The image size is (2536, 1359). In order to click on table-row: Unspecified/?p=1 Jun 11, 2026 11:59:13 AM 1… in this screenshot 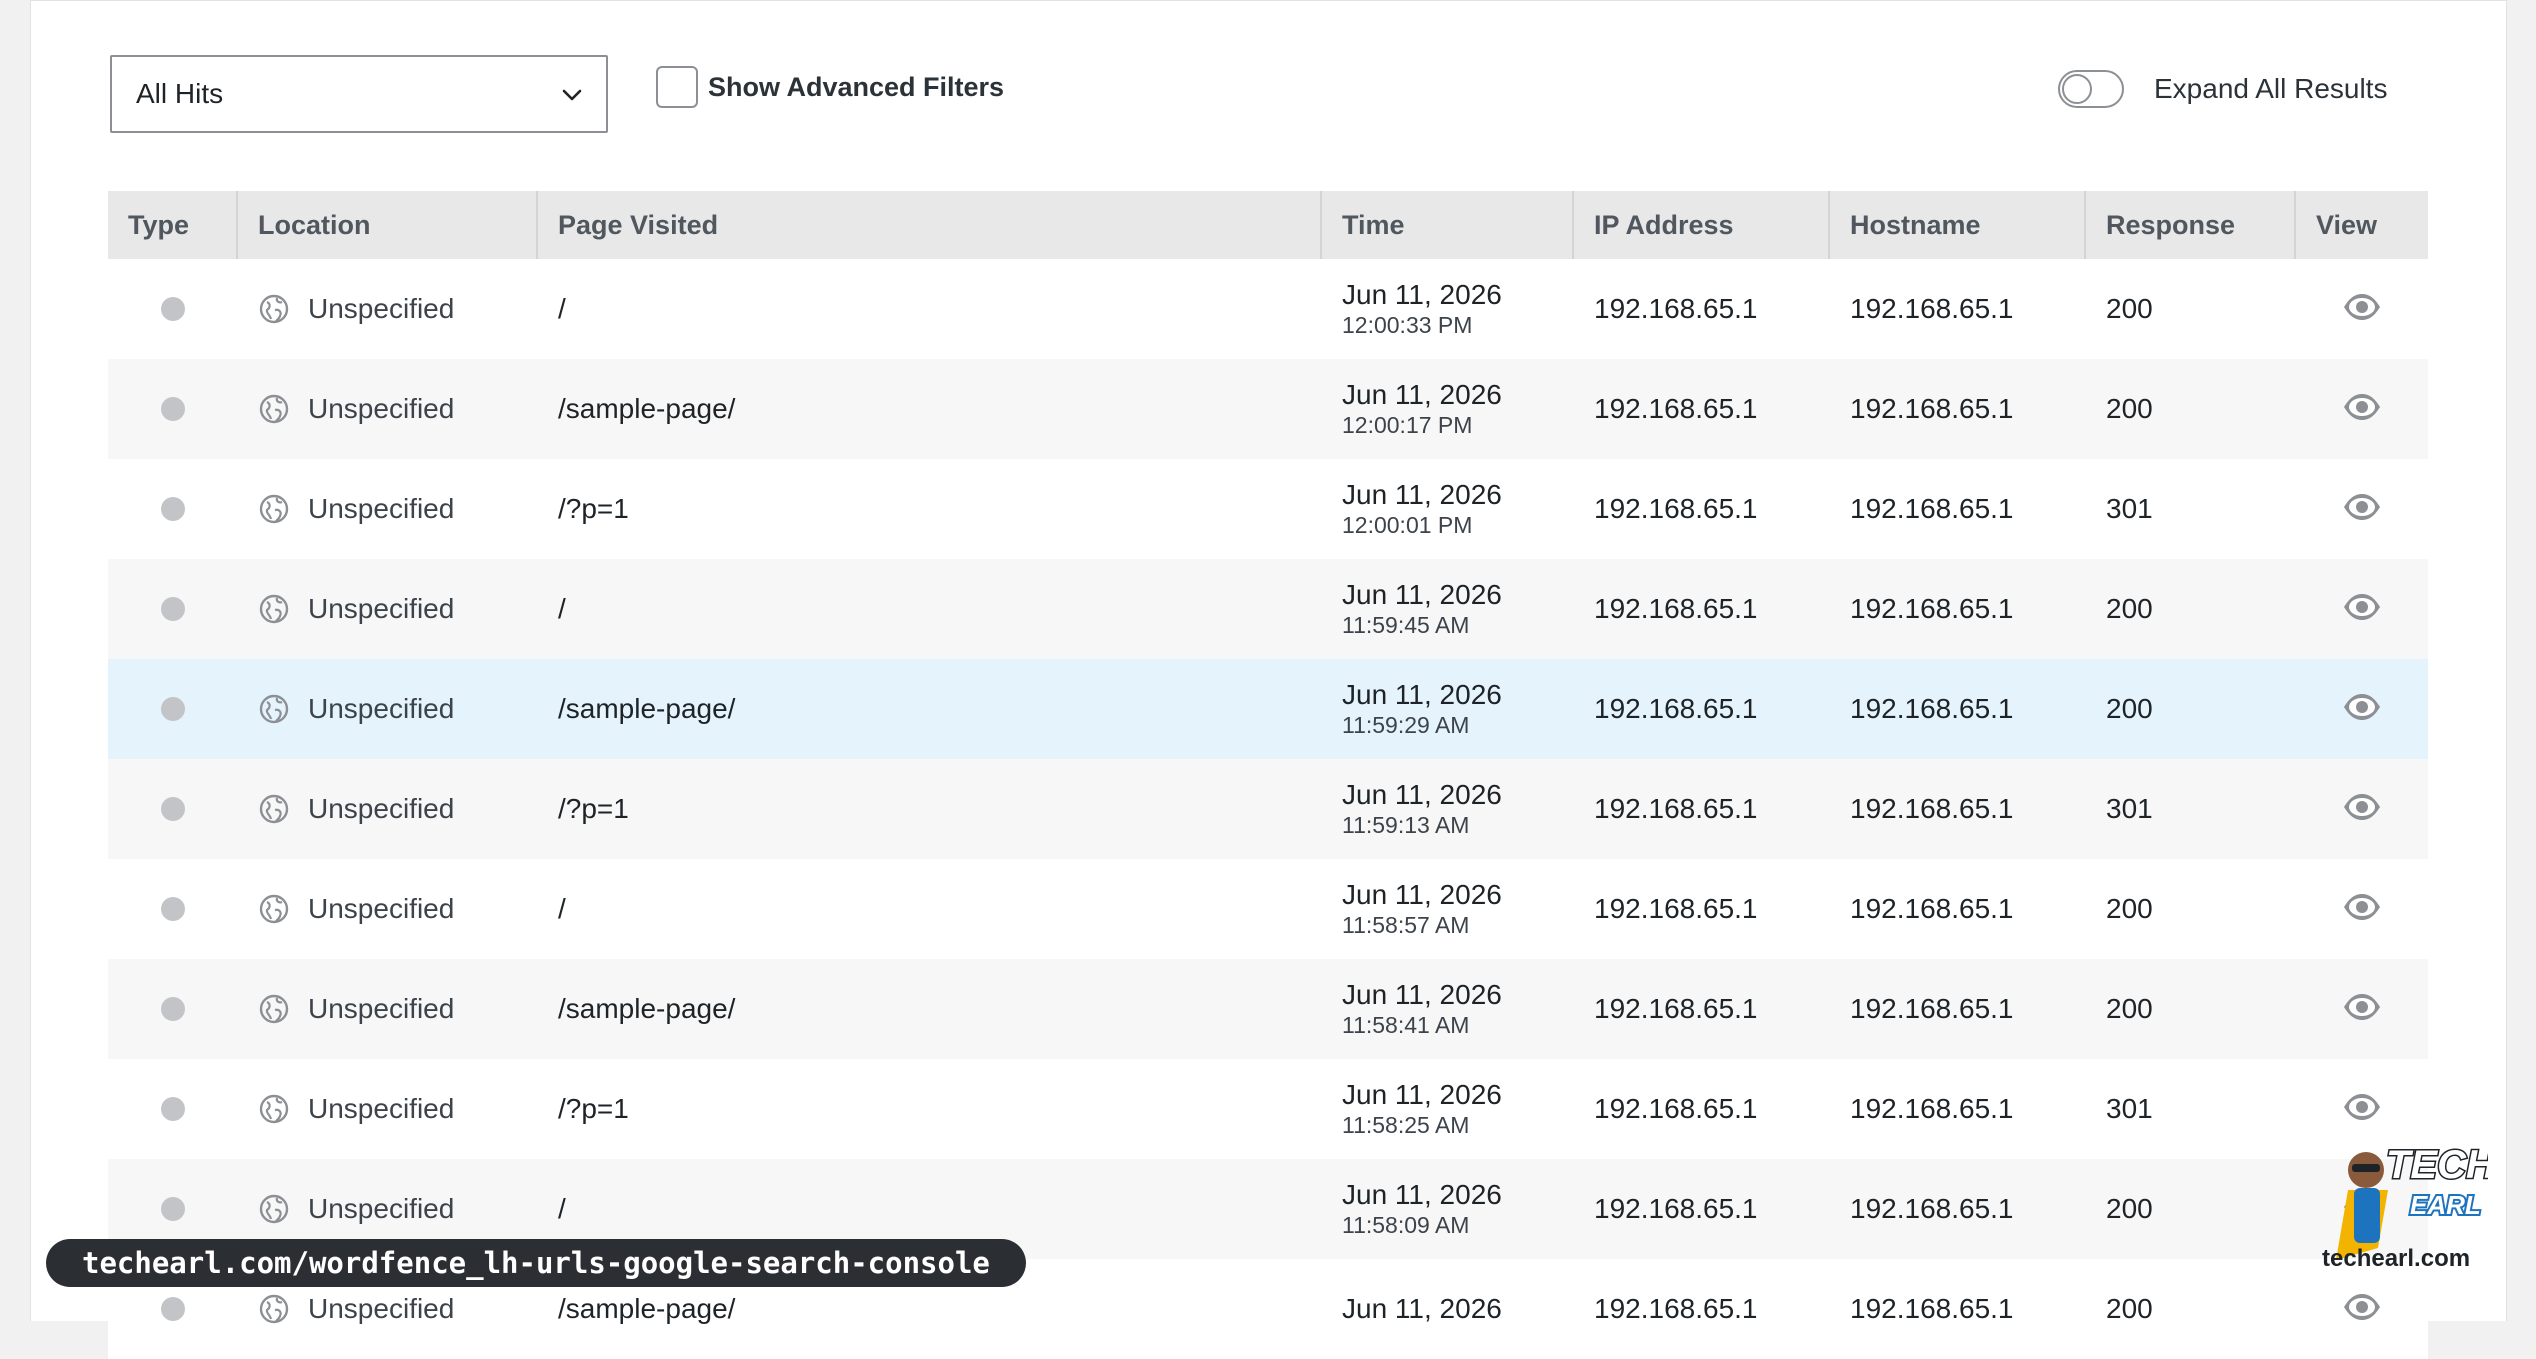, I will do `click(1268, 809)`.